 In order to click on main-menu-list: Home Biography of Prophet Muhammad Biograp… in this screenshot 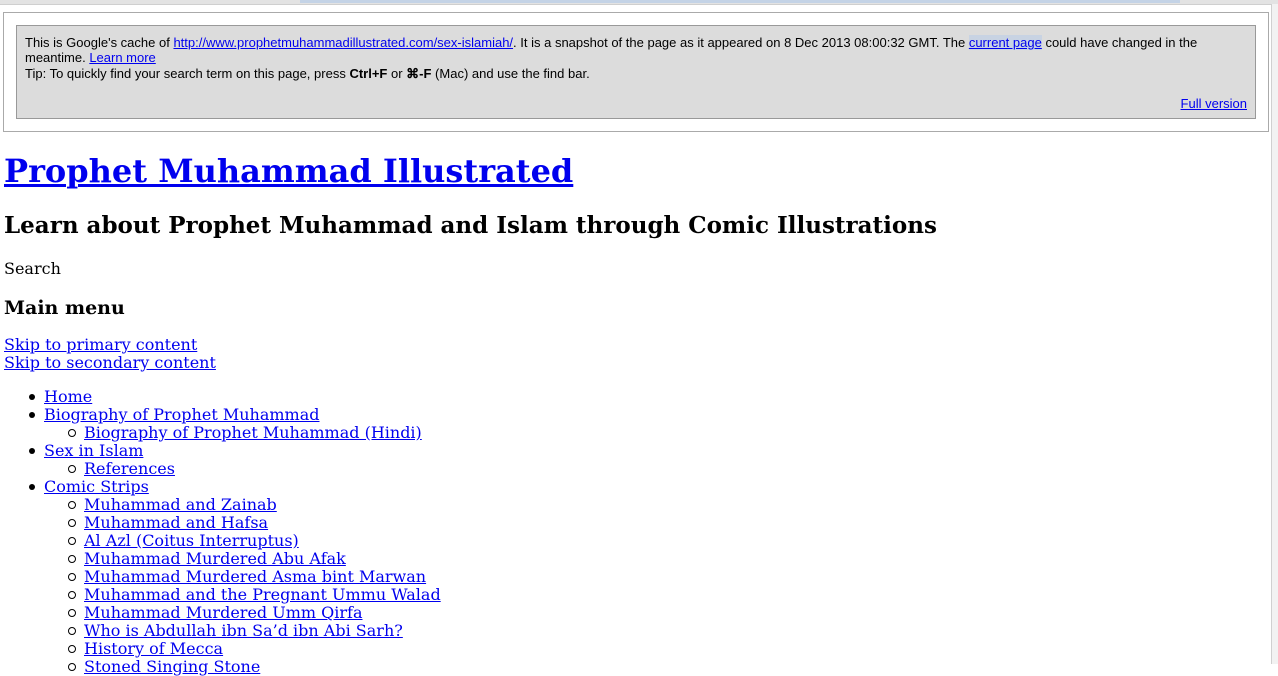, I will do `click(222, 532)`.